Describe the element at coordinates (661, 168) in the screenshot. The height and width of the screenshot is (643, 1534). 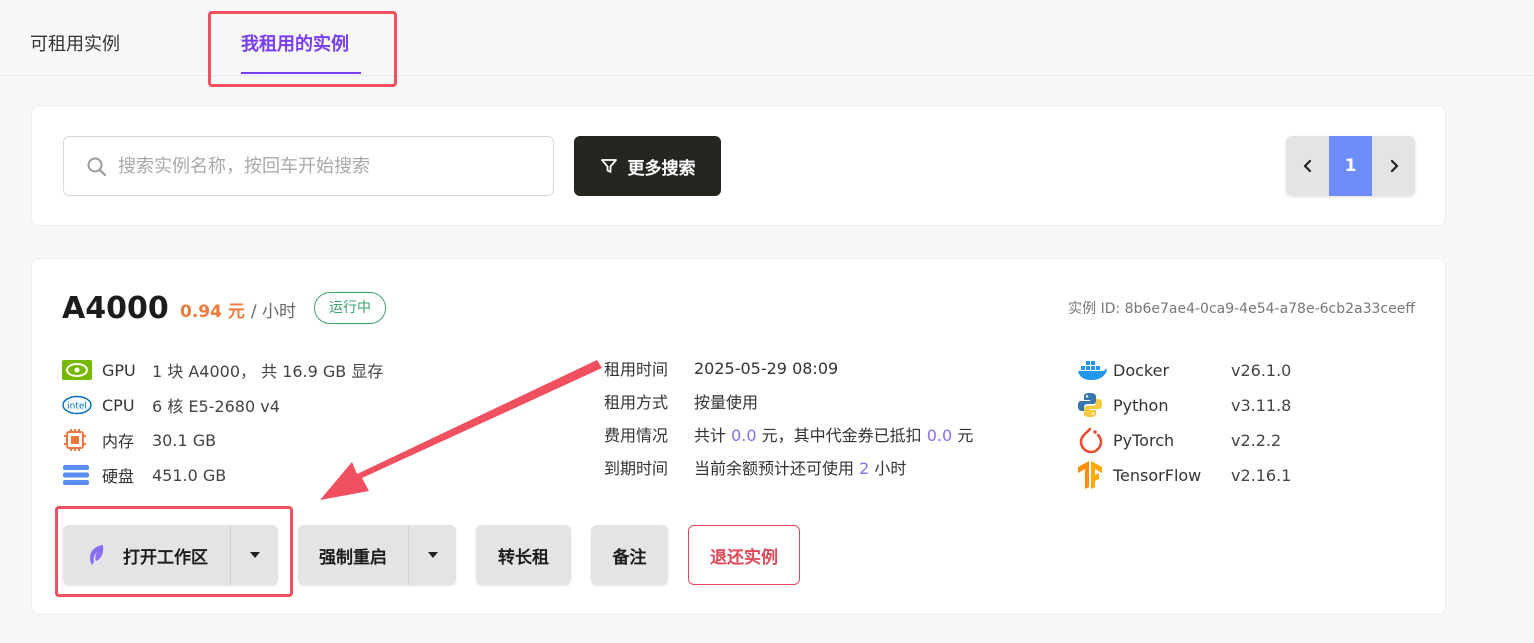
I see `more-search-label: 更多搜索` at that location.